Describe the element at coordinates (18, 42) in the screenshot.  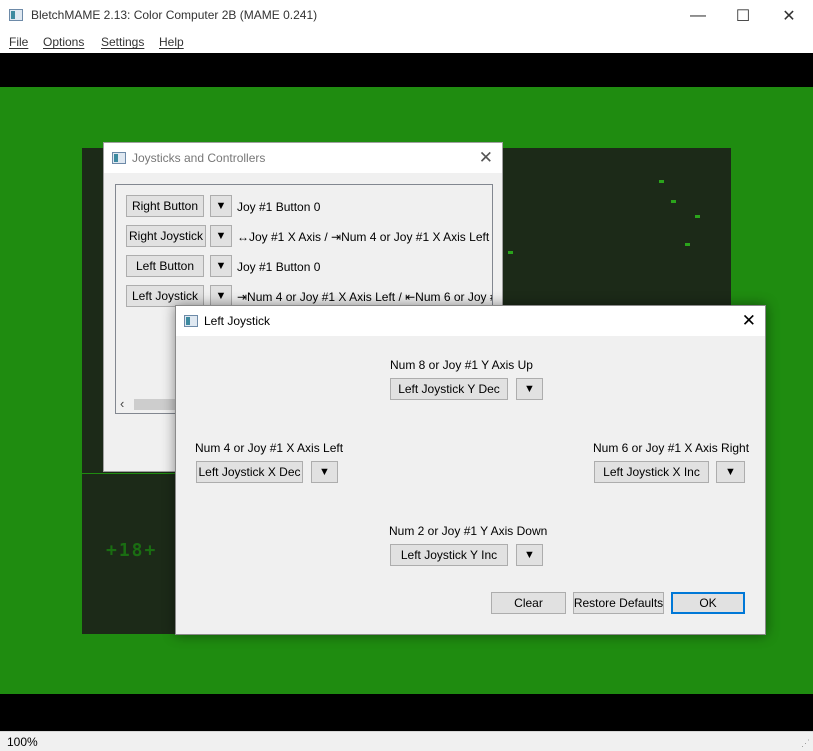
I see `menu-file: File` at that location.